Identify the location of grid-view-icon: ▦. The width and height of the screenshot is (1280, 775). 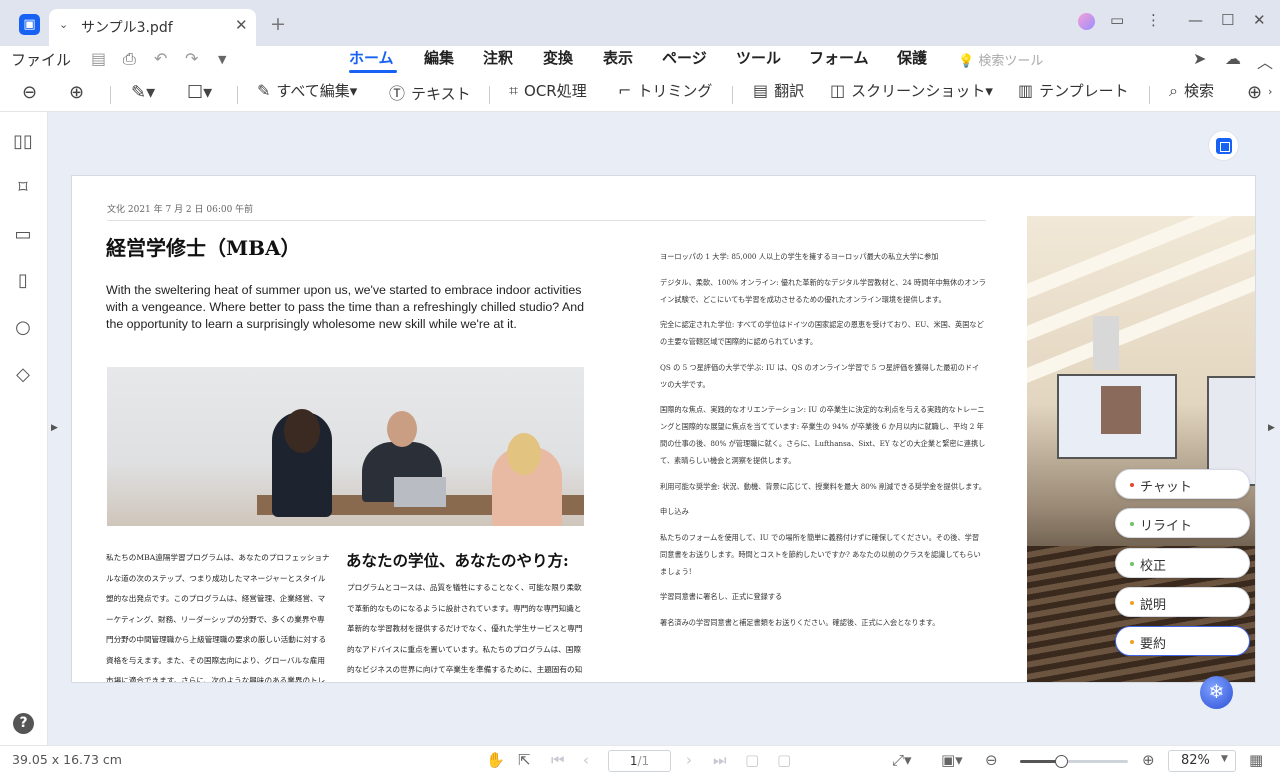
(1256, 760).